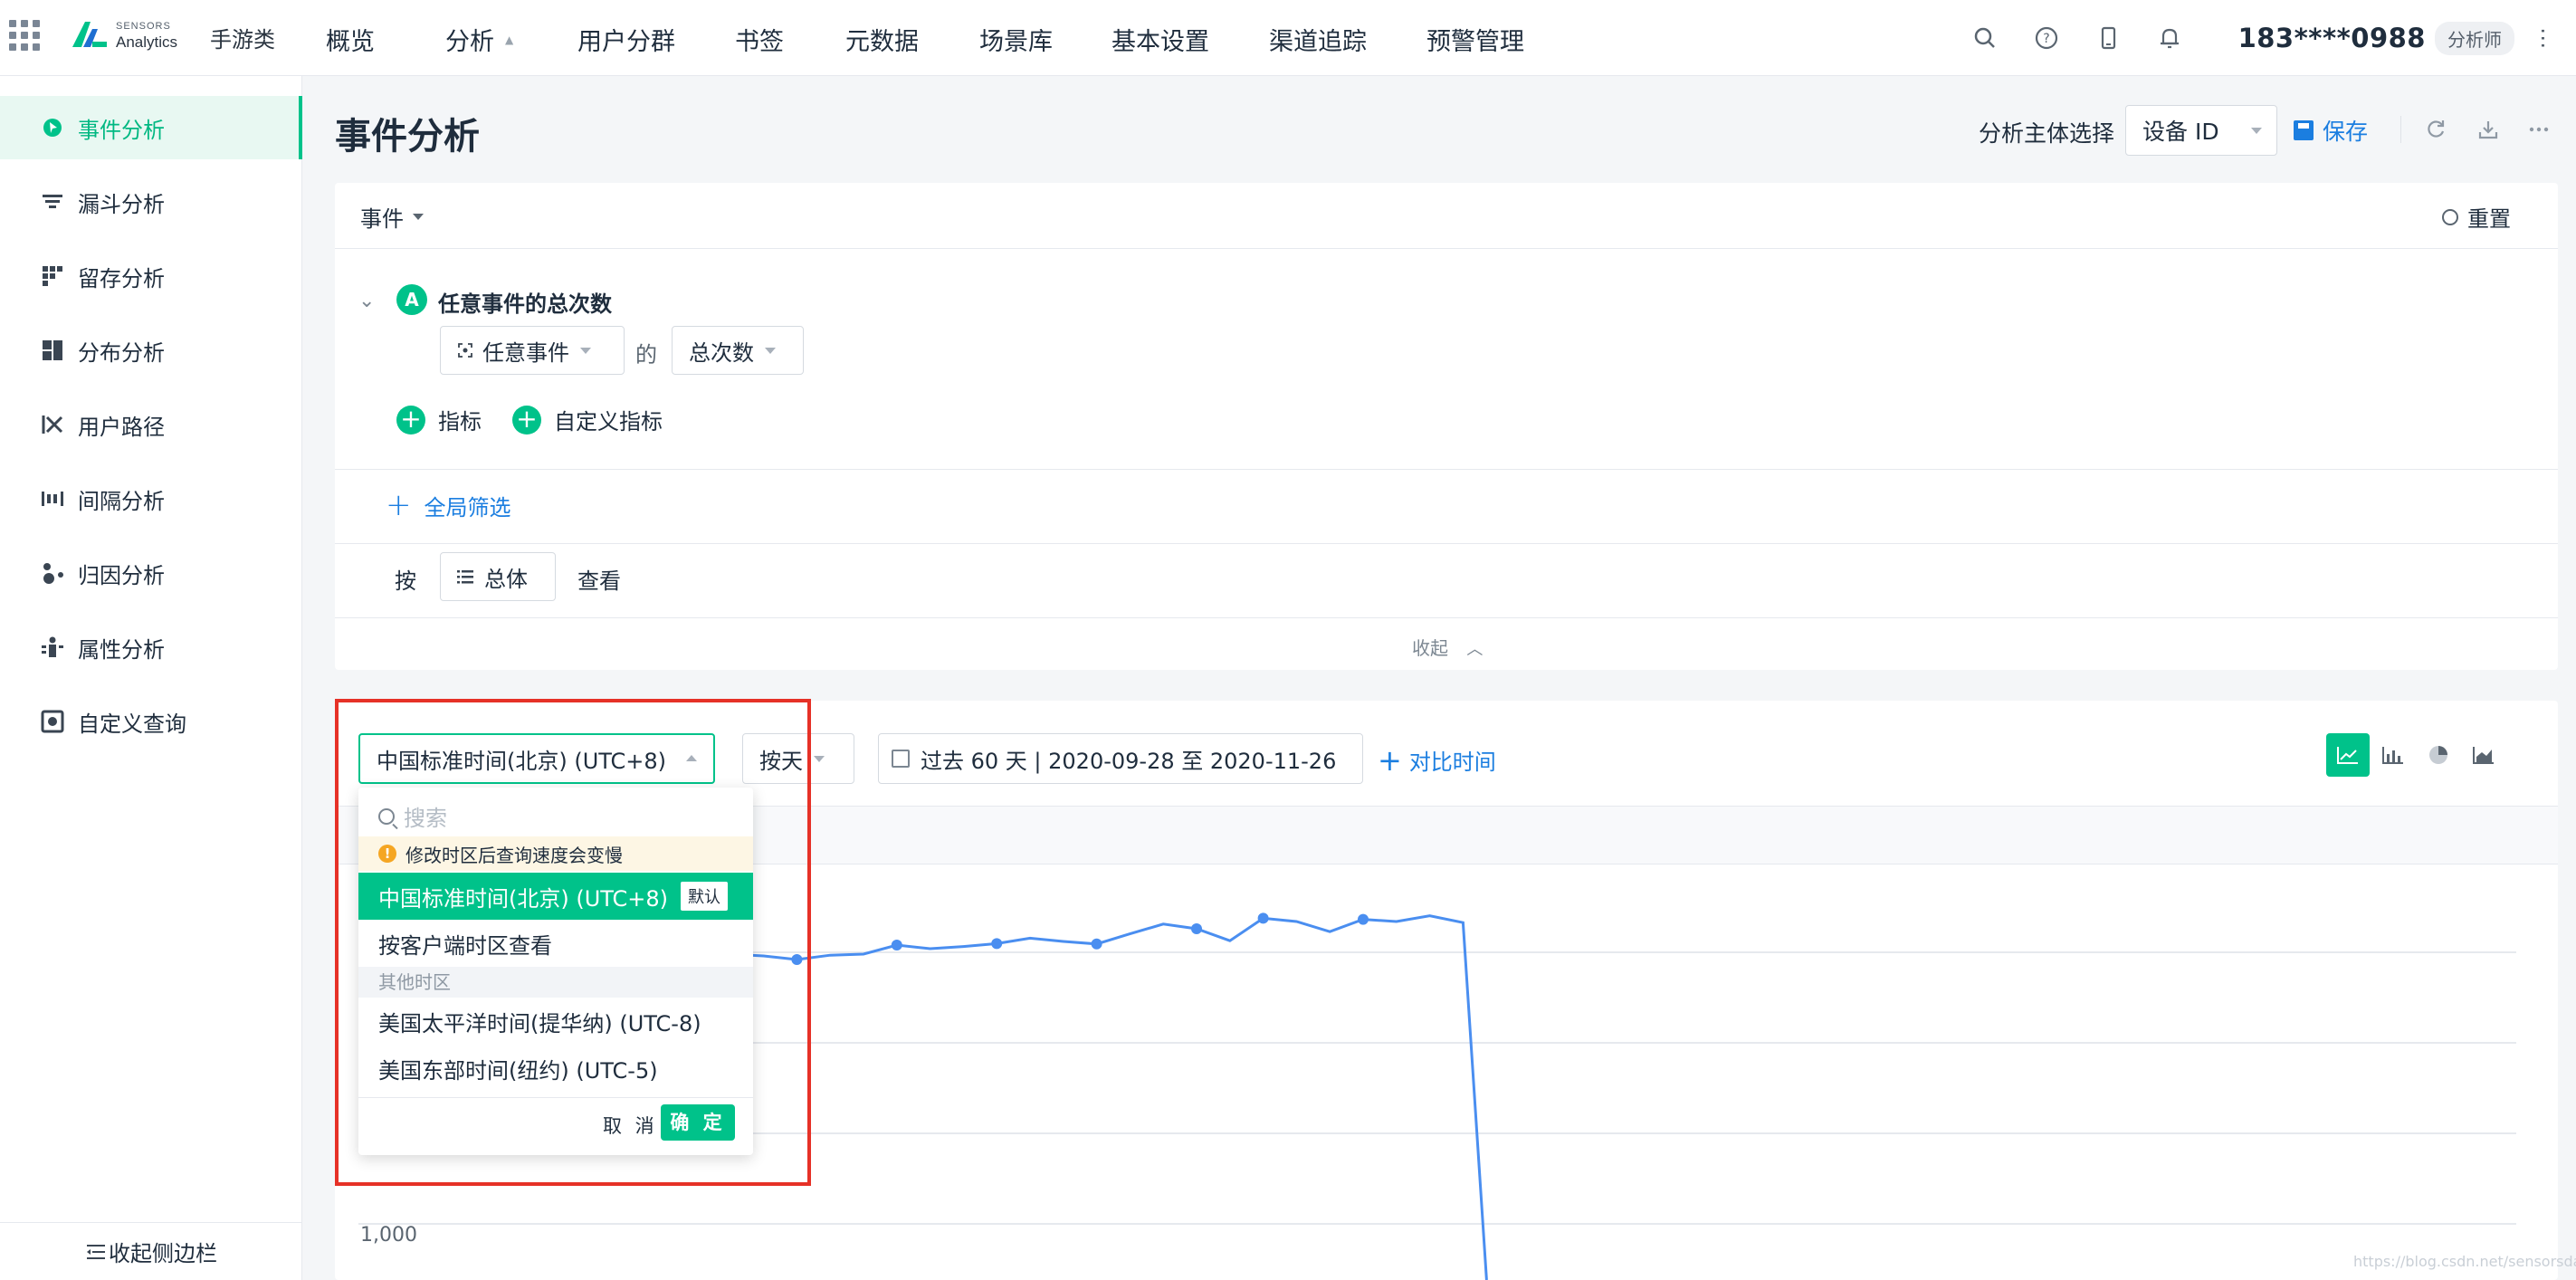  What do you see at coordinates (151, 573) in the screenshot?
I see `sidebar-item-attribution-analysis: 归因分析` at bounding box center [151, 573].